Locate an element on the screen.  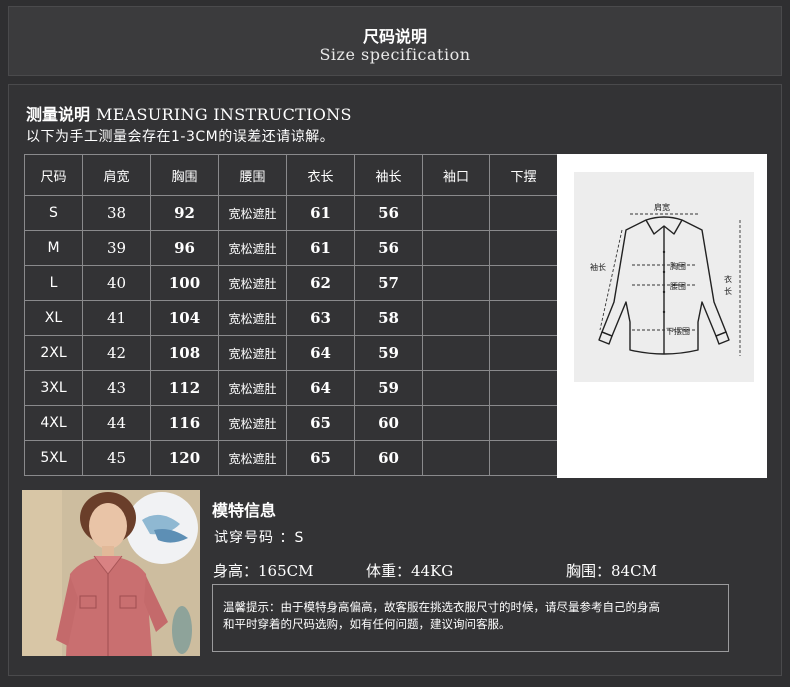
table-header-cell: 肩宽 is located at coordinates (116, 175).